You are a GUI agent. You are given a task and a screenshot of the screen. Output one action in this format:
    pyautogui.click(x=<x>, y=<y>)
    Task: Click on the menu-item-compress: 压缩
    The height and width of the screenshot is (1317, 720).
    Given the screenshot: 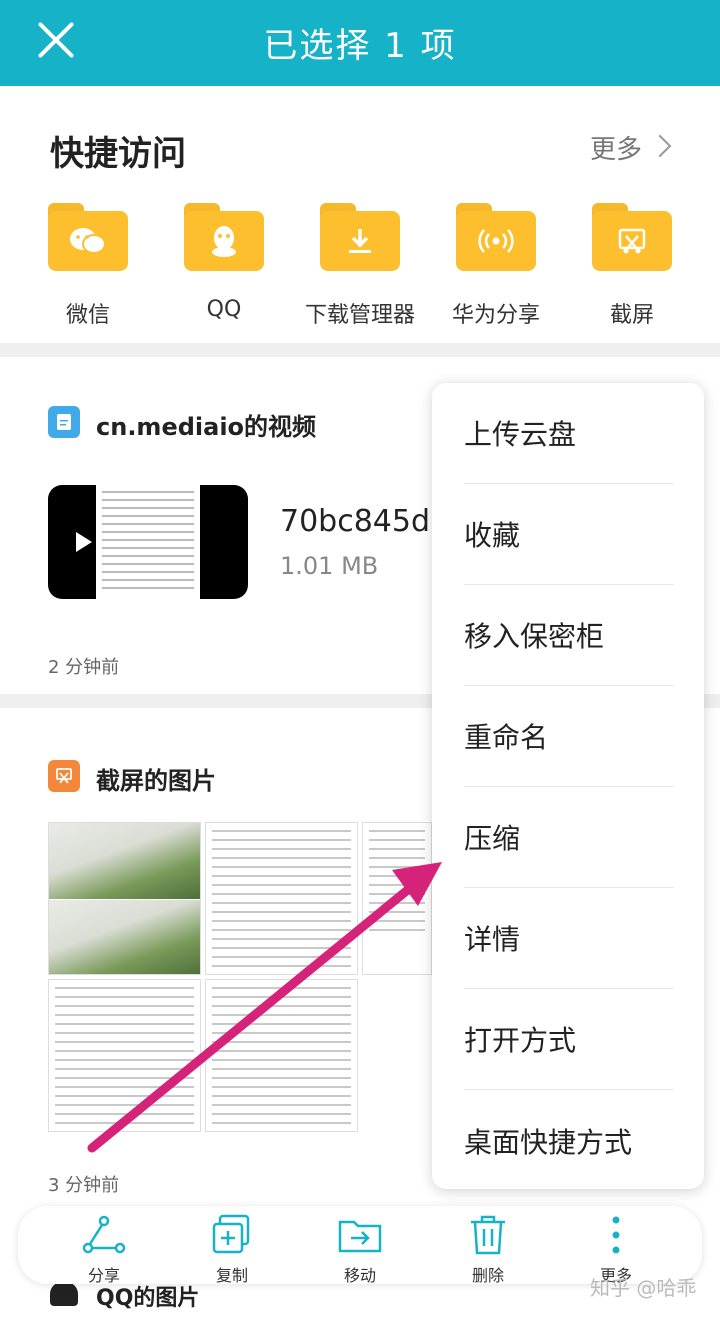 What is the action you would take?
    pyautogui.click(x=569, y=837)
    